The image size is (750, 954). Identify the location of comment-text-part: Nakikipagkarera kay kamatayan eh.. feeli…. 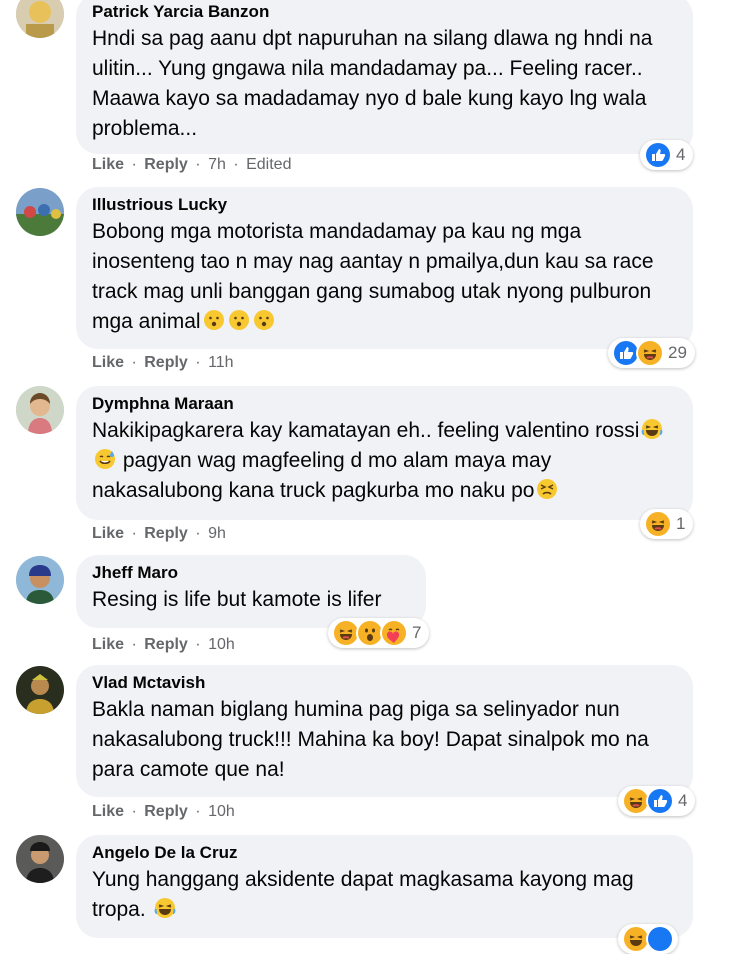
(366, 430).